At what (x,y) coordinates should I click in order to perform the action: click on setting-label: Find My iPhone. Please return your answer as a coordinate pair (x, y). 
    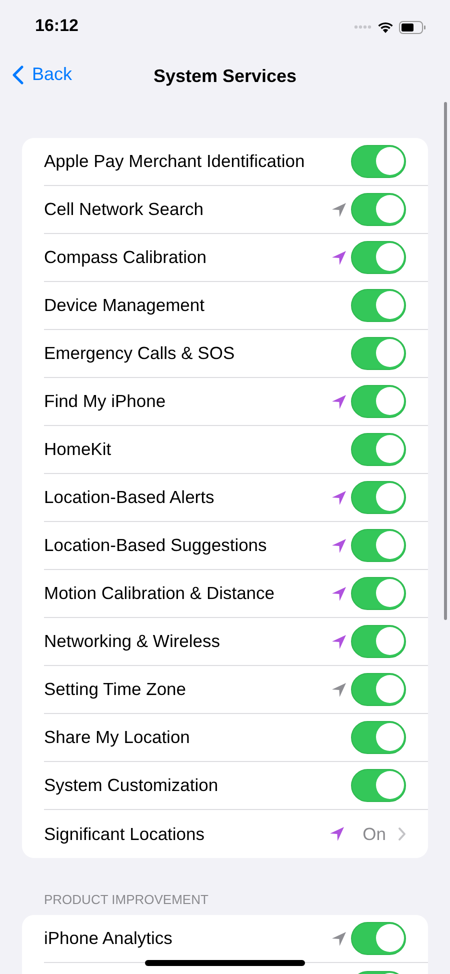
    Looking at the image, I should click on (105, 401).